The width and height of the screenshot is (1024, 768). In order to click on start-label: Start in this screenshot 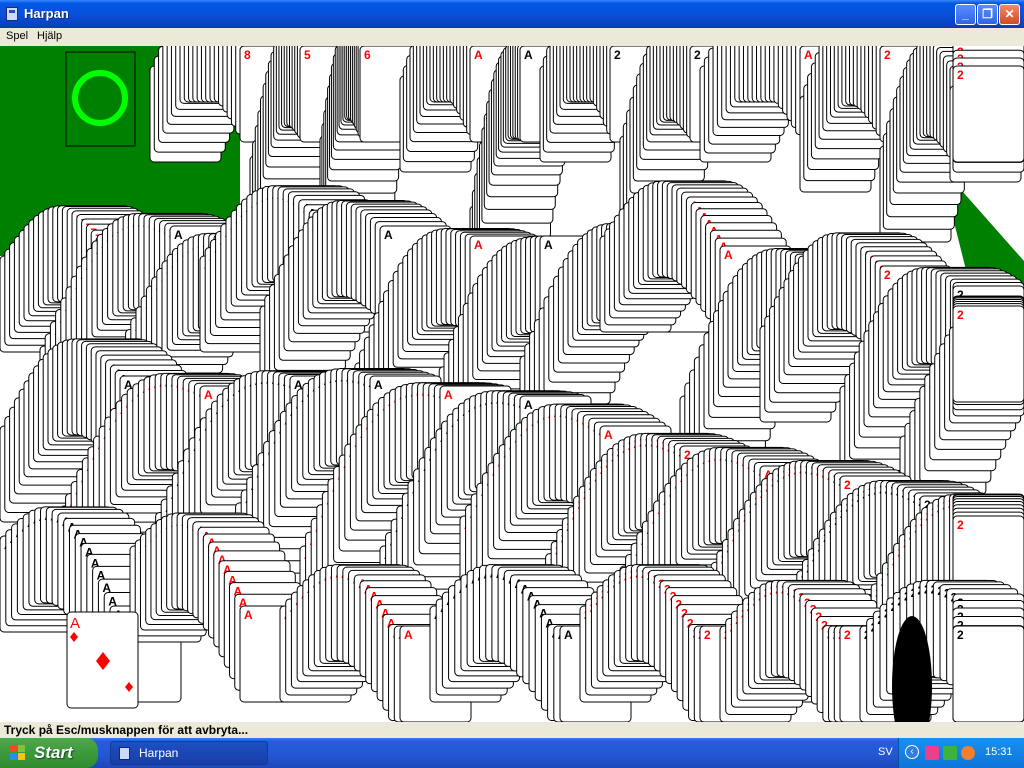, I will do `click(53, 752)`.